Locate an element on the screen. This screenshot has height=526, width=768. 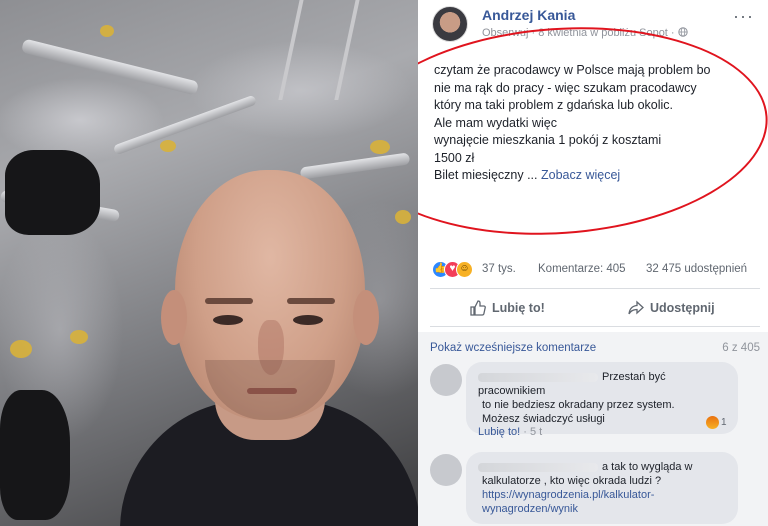
post-actions: Lubię to! Udostępnij is located at coordinates (593, 308).